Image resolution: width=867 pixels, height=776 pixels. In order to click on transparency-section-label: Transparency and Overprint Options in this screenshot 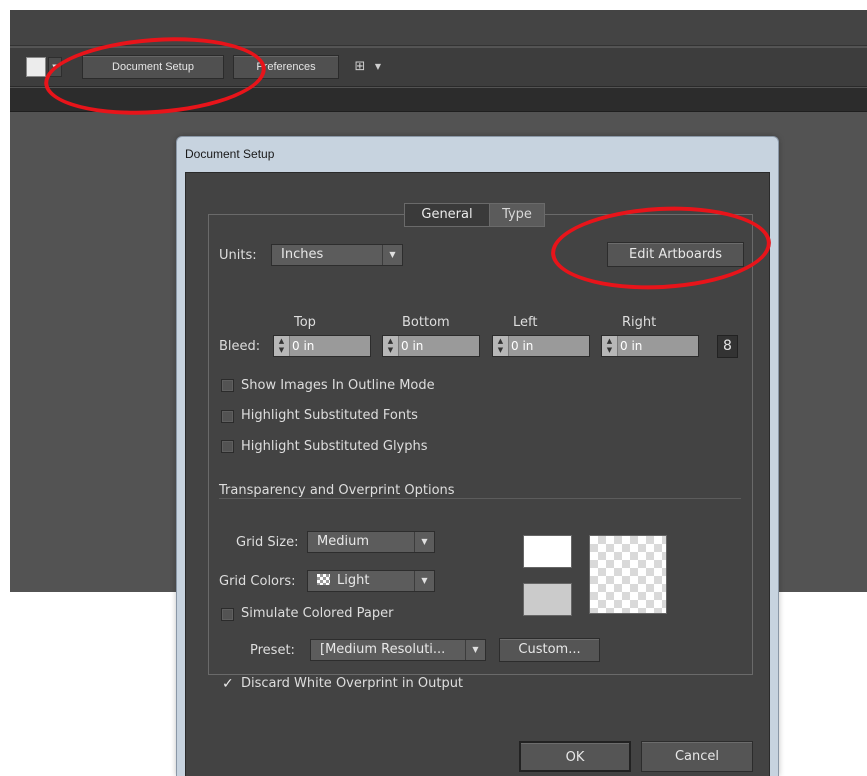, I will do `click(337, 490)`.